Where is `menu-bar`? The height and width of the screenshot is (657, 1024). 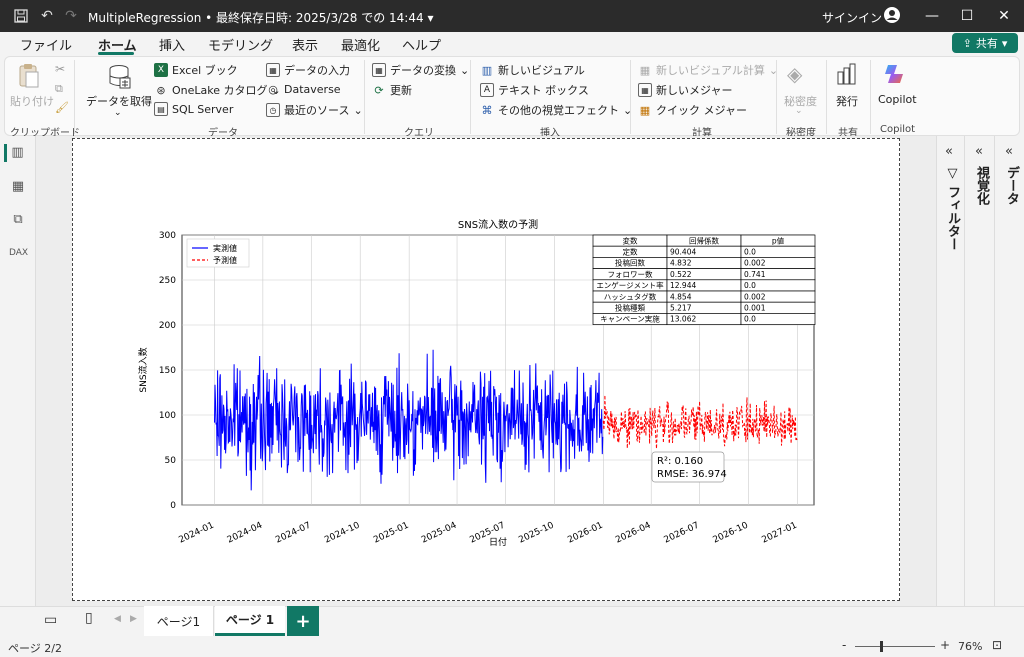 menu-bar is located at coordinates (512, 44).